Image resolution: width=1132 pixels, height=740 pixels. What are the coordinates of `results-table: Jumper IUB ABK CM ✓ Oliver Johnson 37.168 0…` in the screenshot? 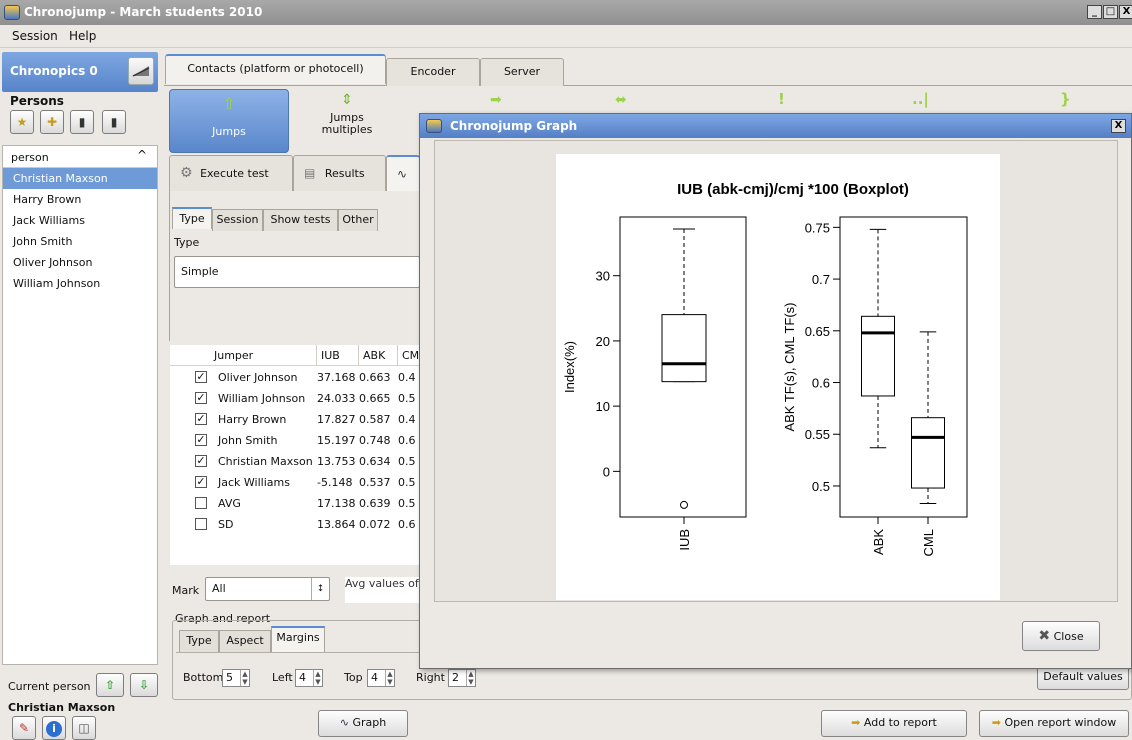 It's located at (295, 455).